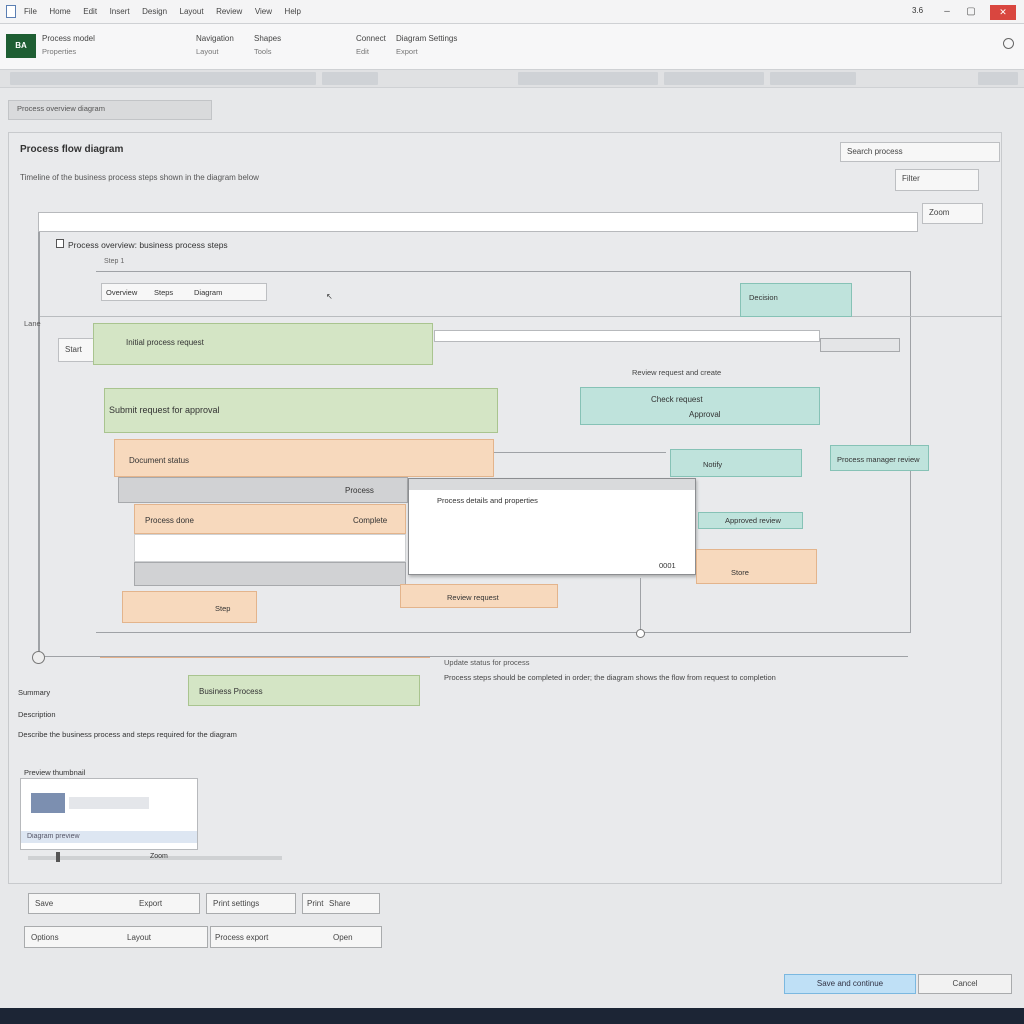 The width and height of the screenshot is (1024, 1024). I want to click on ribbon-group-model: Process model Properties, so click(112, 45).